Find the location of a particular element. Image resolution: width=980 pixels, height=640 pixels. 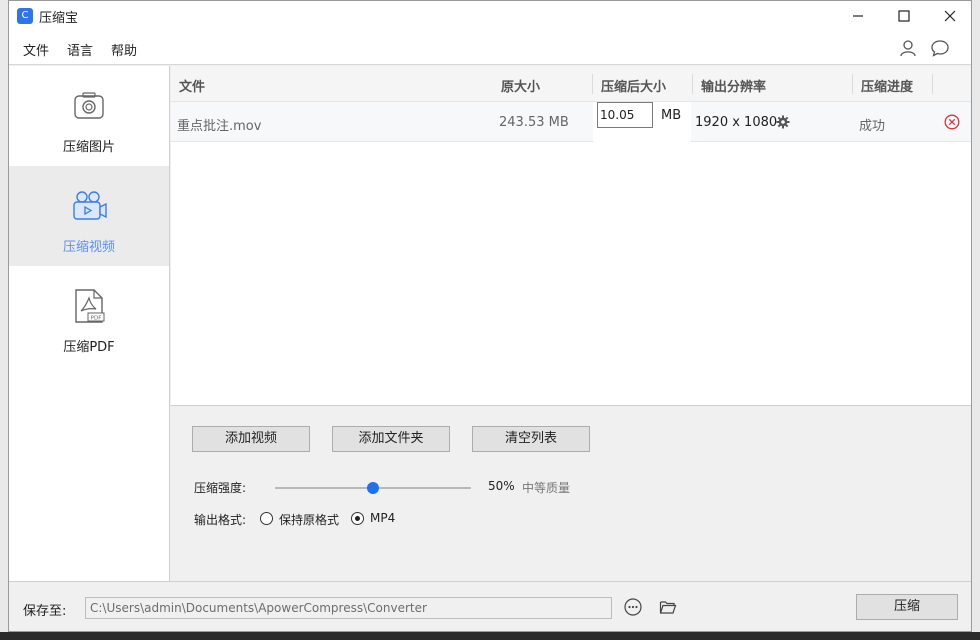

maximize-button is located at coordinates (904, 16).